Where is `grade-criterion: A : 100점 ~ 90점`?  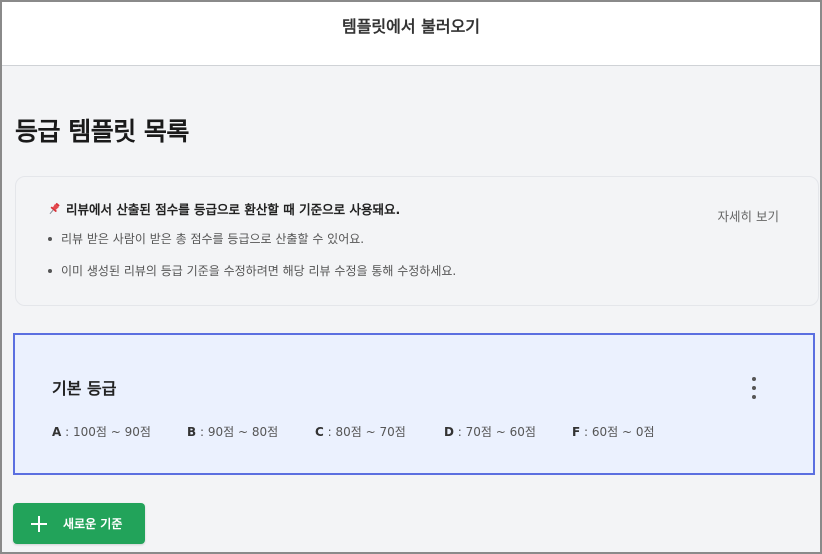 grade-criterion: A : 100점 ~ 90점 is located at coordinates (101, 431).